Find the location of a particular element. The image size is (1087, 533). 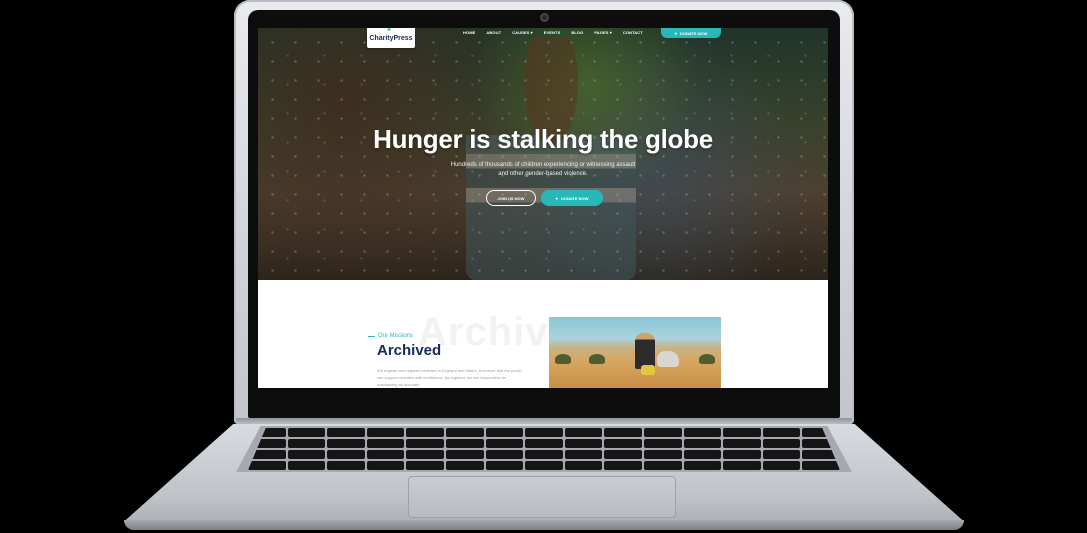

photo-person is located at coordinates (645, 351).